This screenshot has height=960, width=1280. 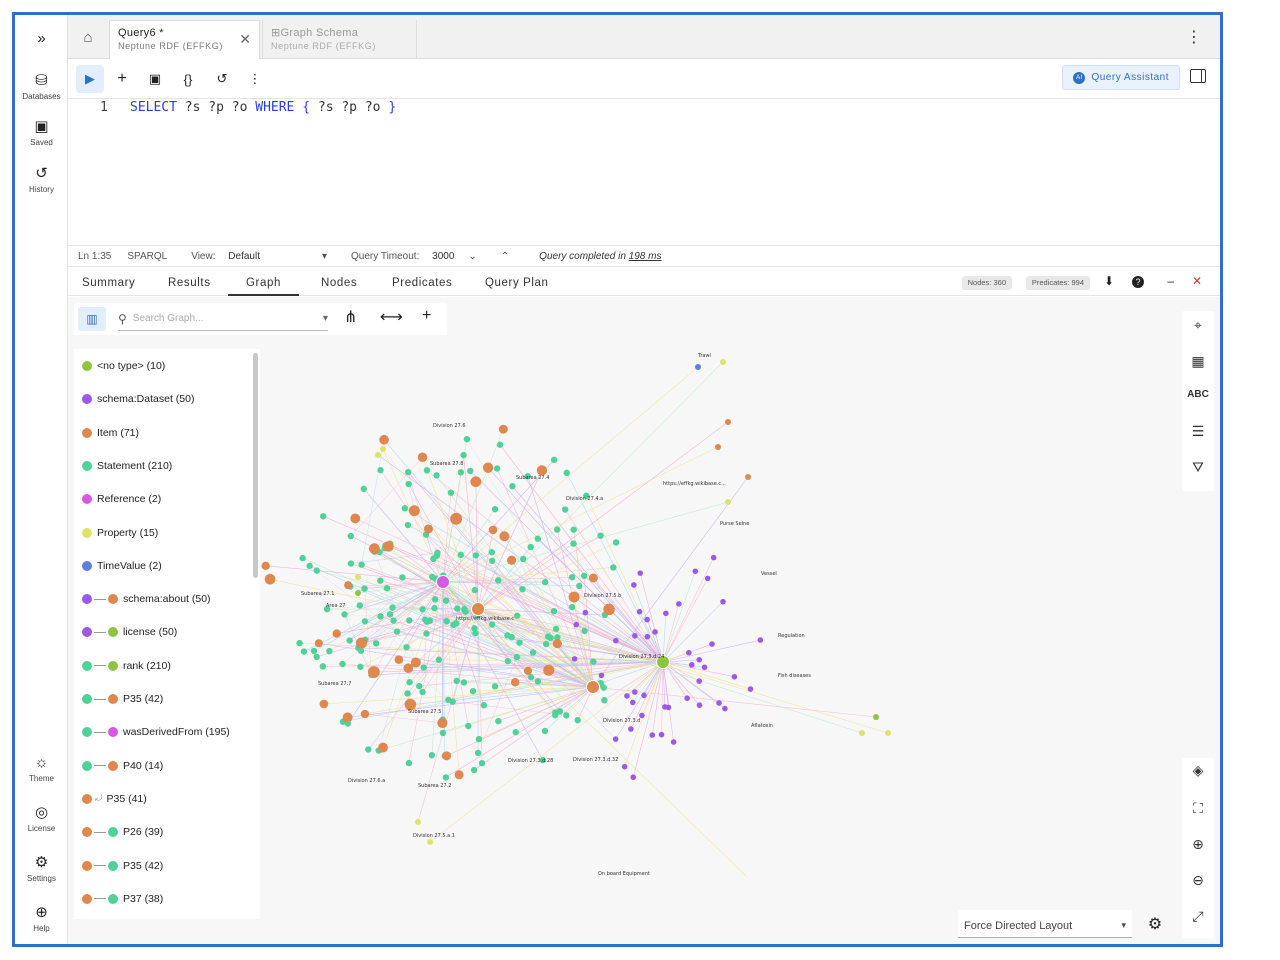 What do you see at coordinates (110, 433) in the screenshot?
I see `legend-item: Item (71)` at bounding box center [110, 433].